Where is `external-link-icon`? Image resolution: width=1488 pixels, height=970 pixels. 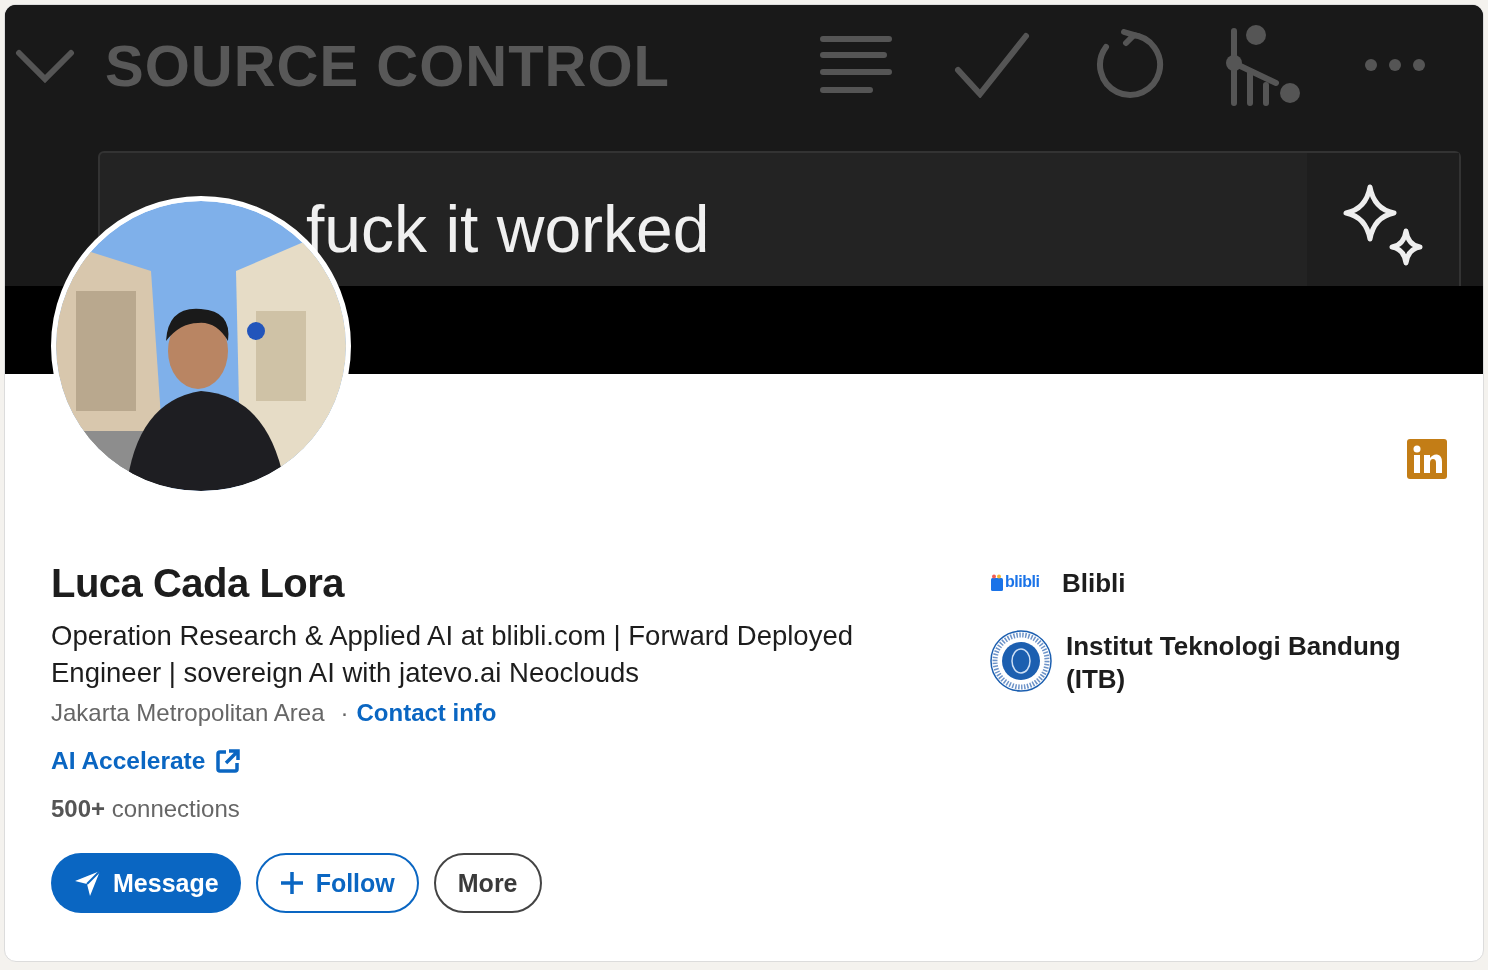 external-link-icon is located at coordinates (228, 761).